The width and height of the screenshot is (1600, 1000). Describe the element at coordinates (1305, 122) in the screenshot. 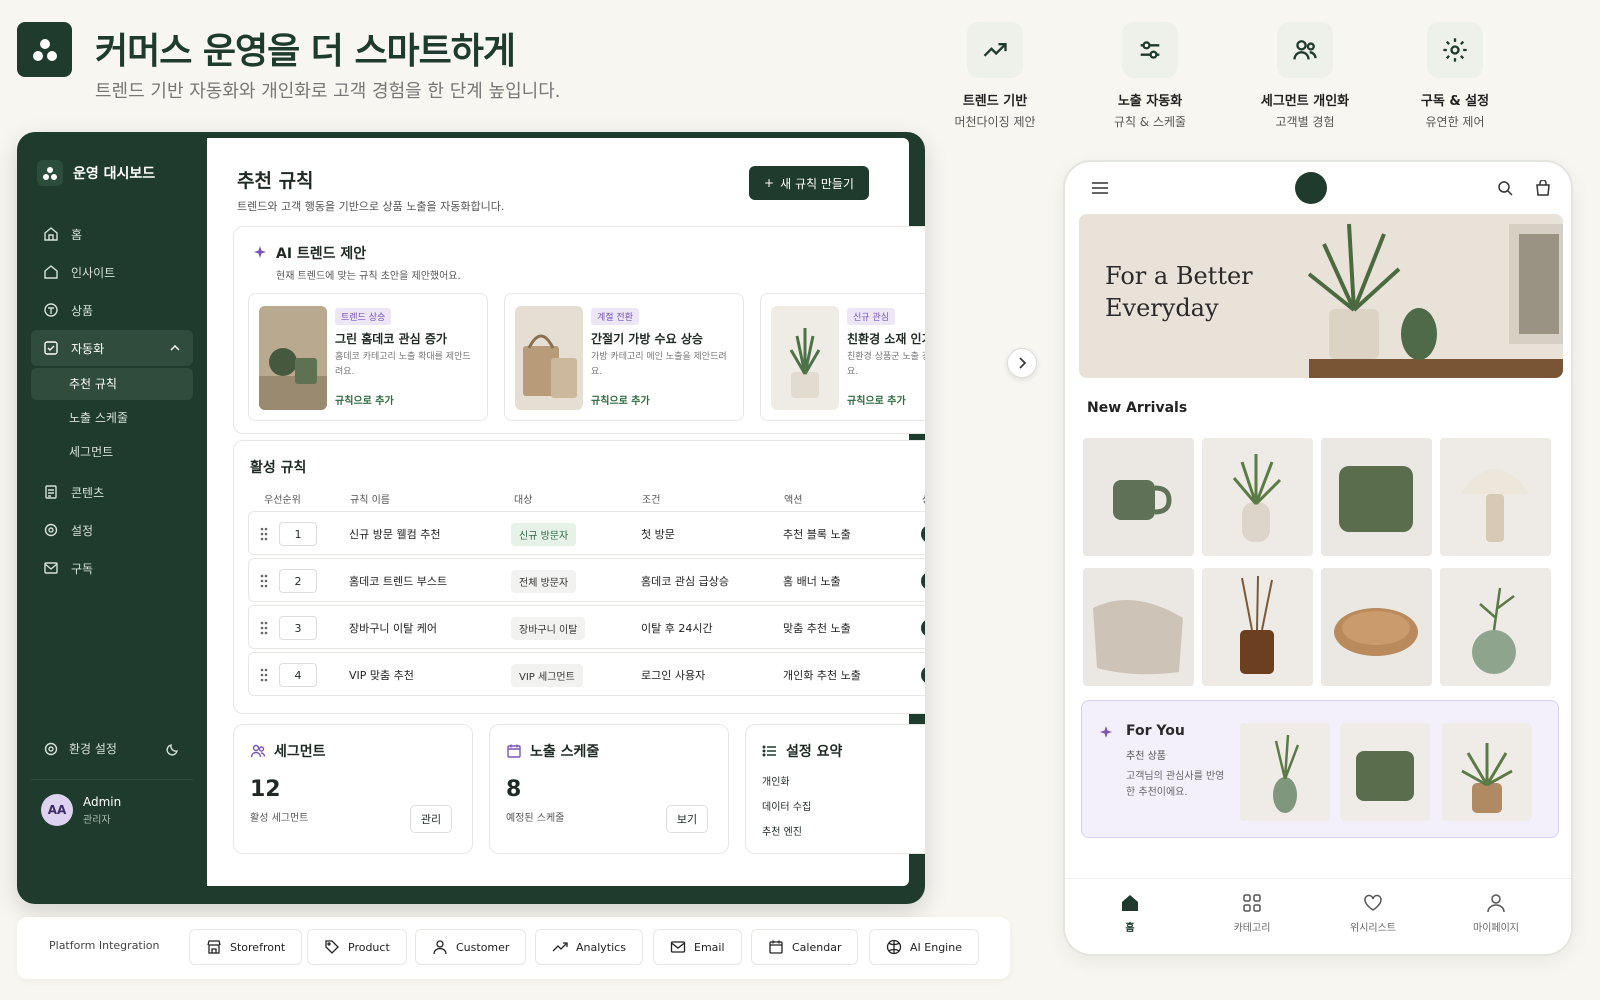

I see `feature-sub: 고객별 경험` at that location.